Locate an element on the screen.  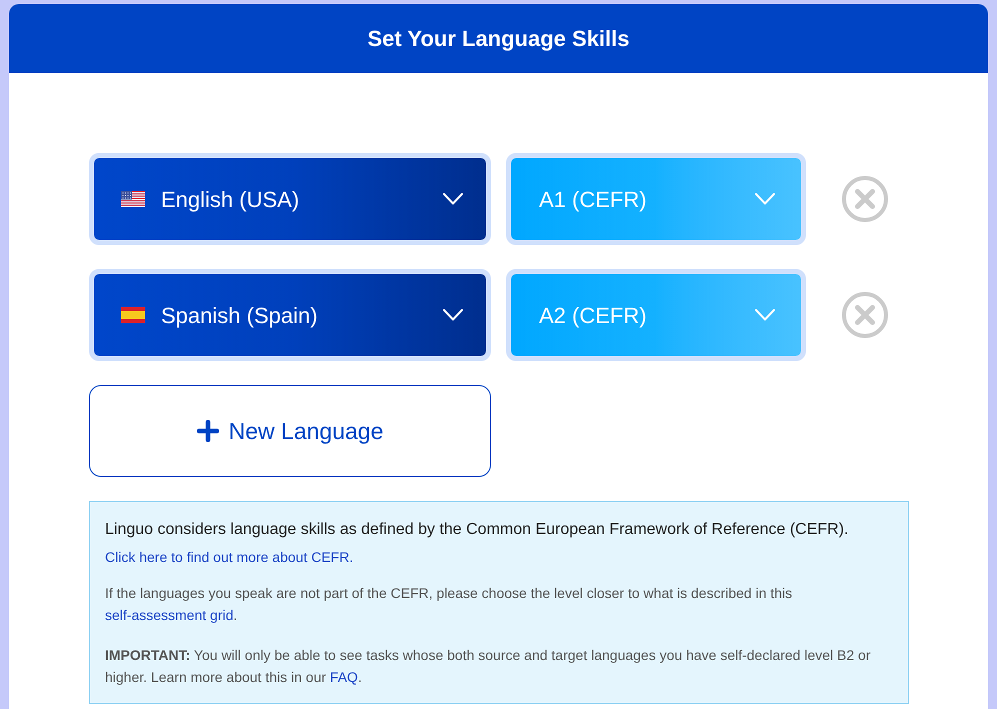
us-flag-icon is located at coordinates (133, 199).